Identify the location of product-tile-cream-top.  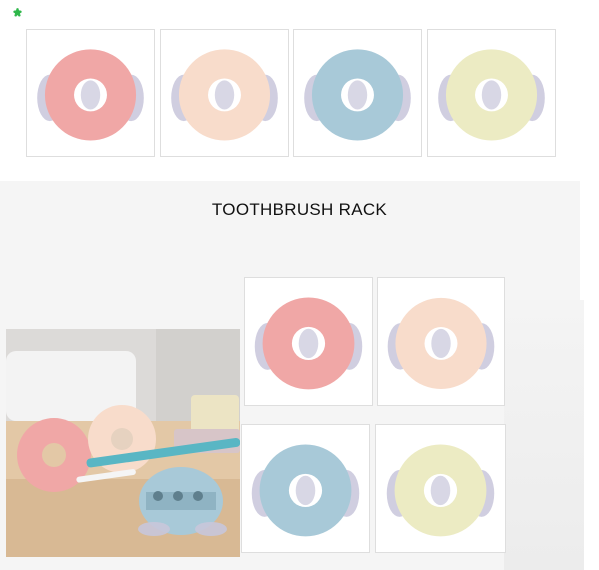
(224, 93).